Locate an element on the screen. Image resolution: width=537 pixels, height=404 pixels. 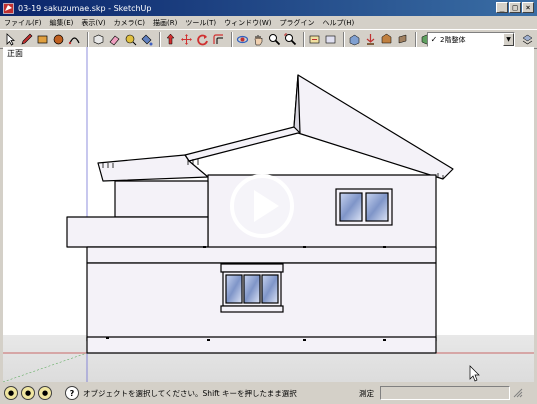
zoom-tool-icon is located at coordinates (274, 39).